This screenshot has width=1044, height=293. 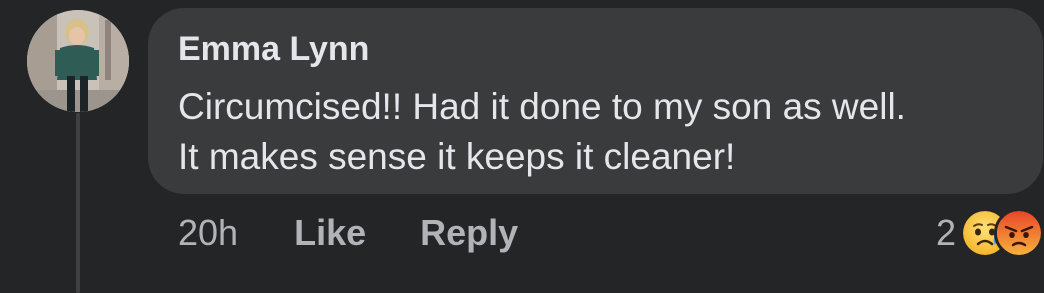 What do you see at coordinates (990, 233) in the screenshot?
I see `reaction-summary: 2` at bounding box center [990, 233].